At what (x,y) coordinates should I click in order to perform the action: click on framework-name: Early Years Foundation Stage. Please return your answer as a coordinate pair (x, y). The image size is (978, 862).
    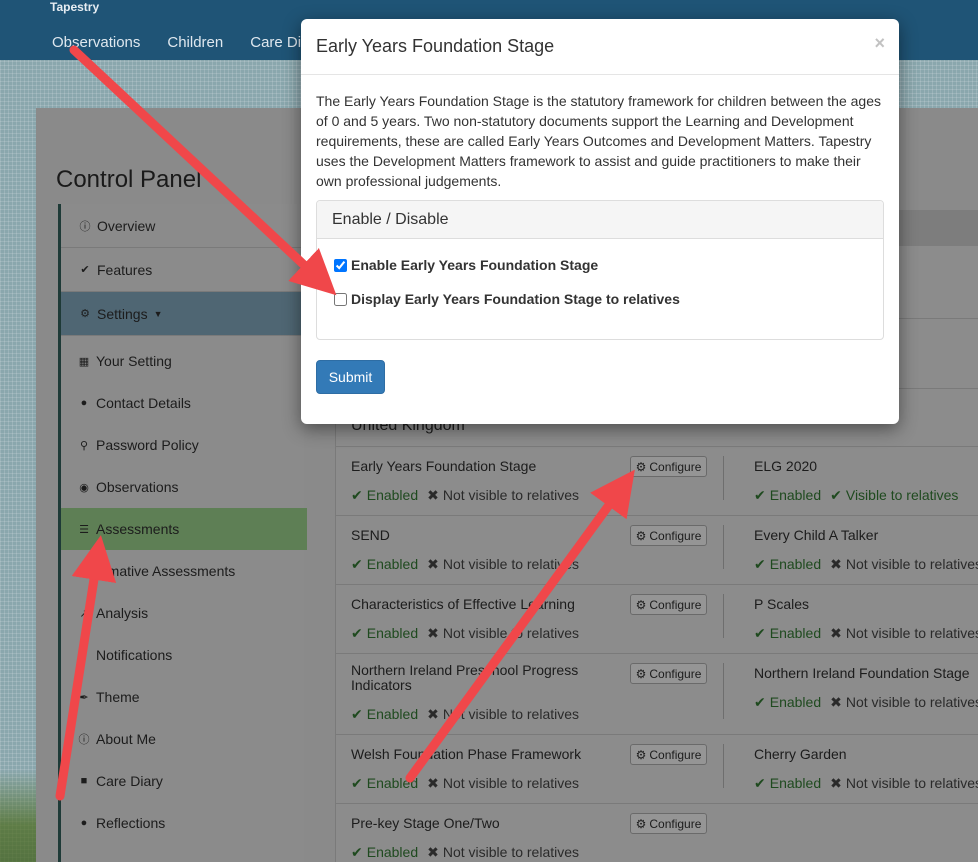
    Looking at the image, I should click on (444, 466).